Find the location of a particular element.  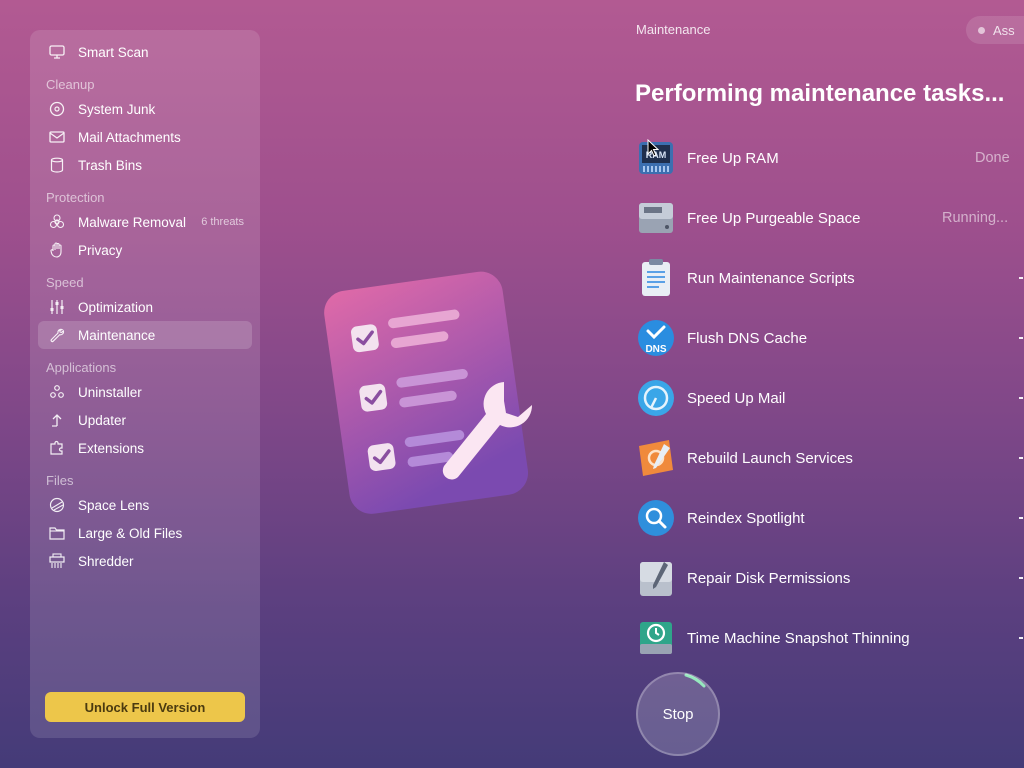

sidebar-item-label: System Junk is located at coordinates (117, 109).